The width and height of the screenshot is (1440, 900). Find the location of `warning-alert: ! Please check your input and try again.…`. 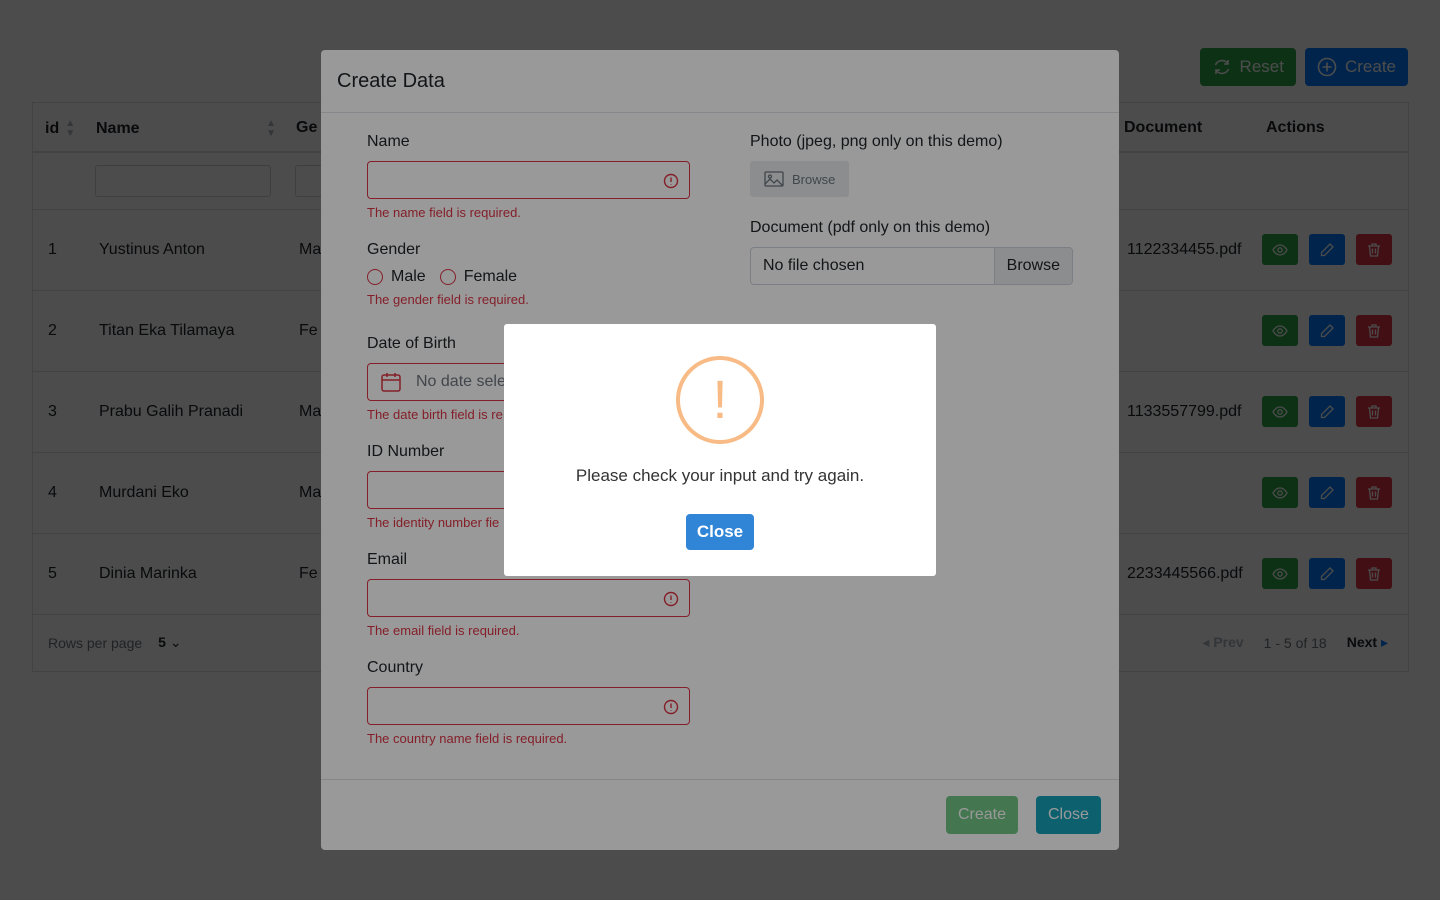

warning-alert: ! Please check your input and try again.… is located at coordinates (720, 450).